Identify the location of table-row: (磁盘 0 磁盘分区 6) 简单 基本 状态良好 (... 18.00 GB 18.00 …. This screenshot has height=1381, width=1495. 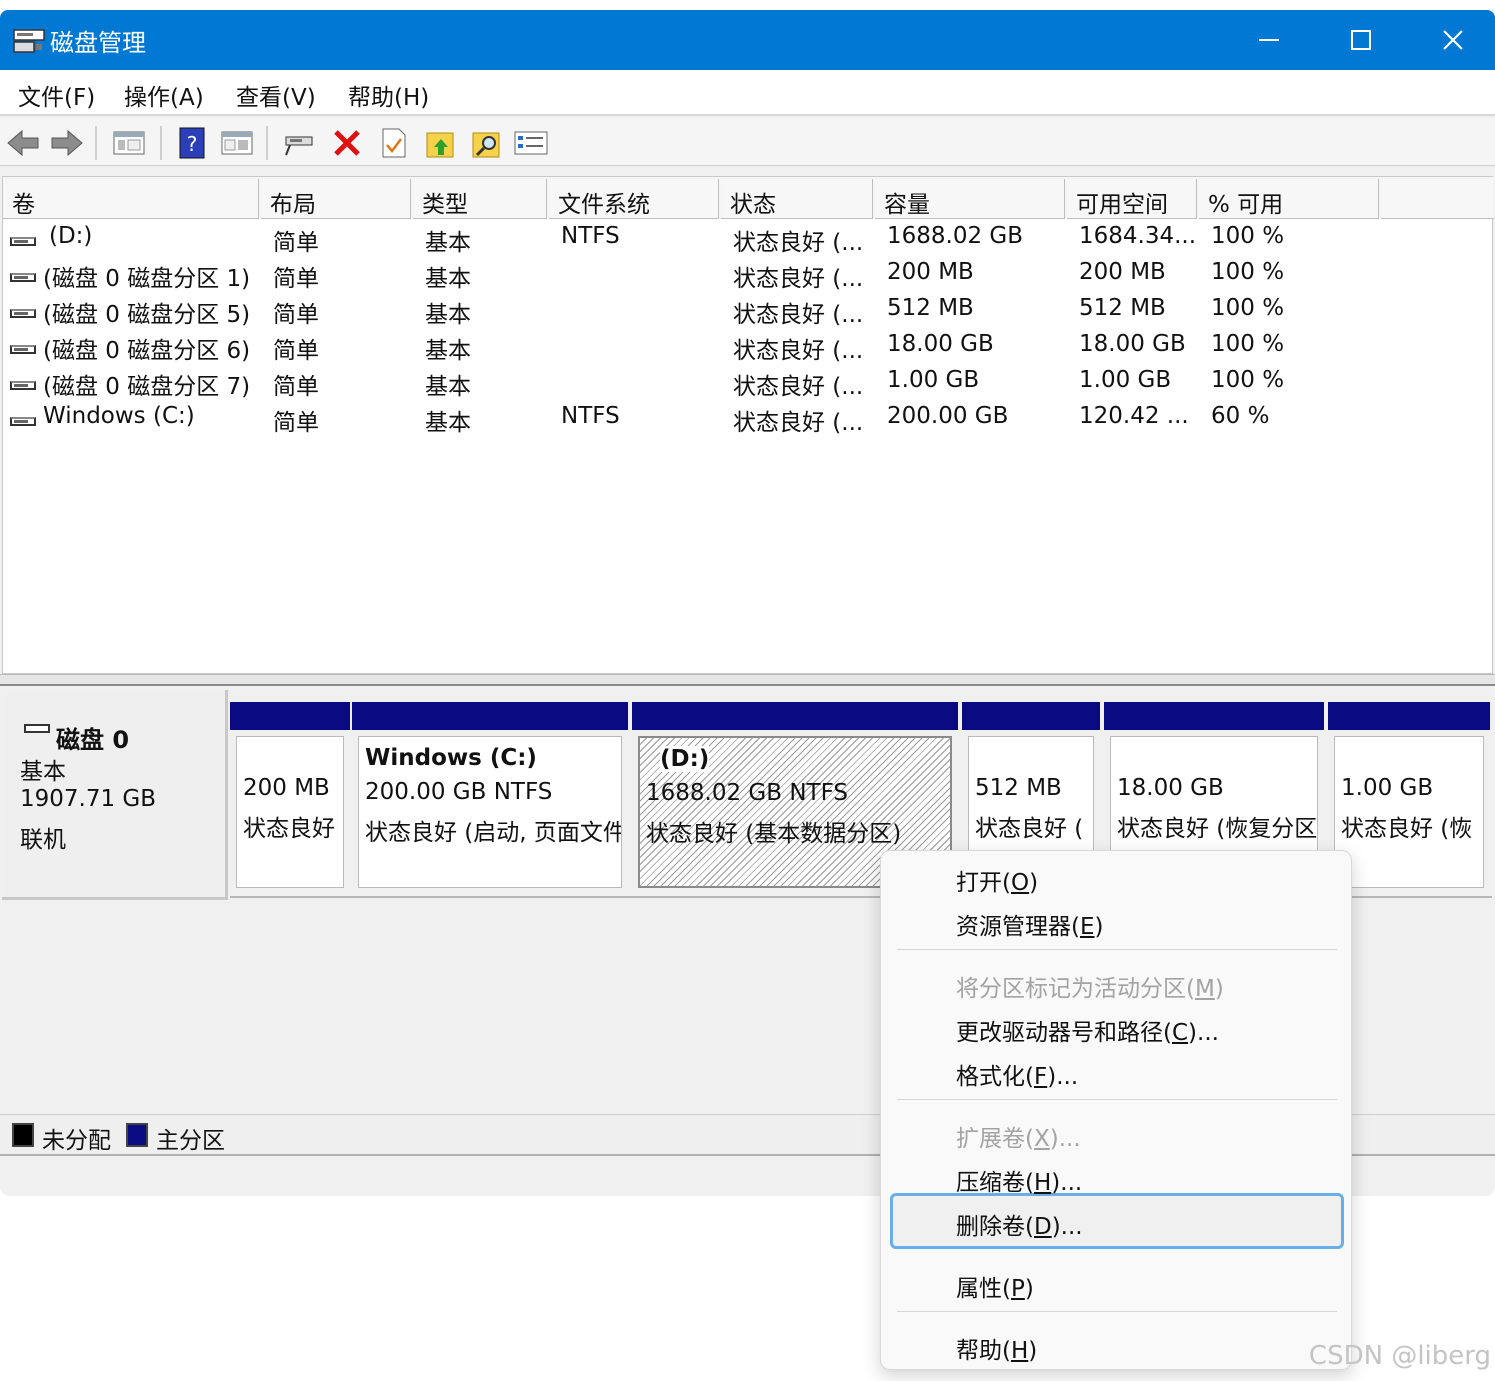
(748, 349).